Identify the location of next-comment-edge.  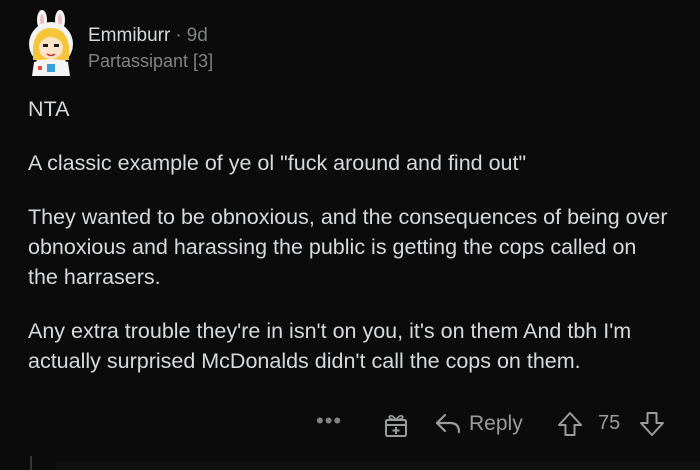
(378, 466).